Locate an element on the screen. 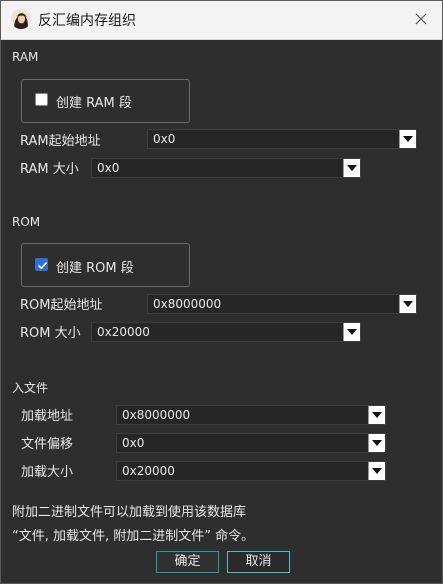  file-offset-select: 0x0 is located at coordinates (251, 443).